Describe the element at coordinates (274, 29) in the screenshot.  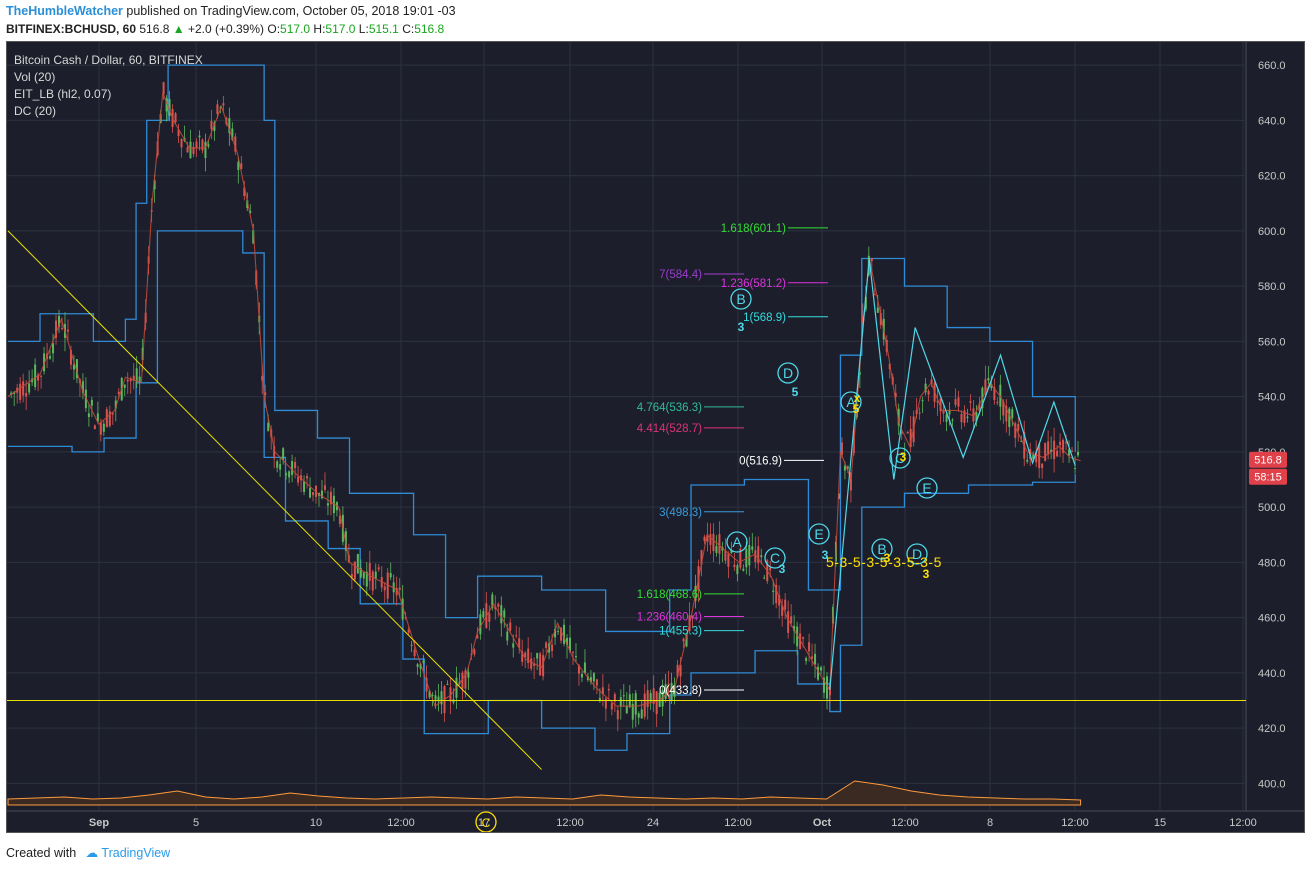
I see `open-label: O:` at that location.